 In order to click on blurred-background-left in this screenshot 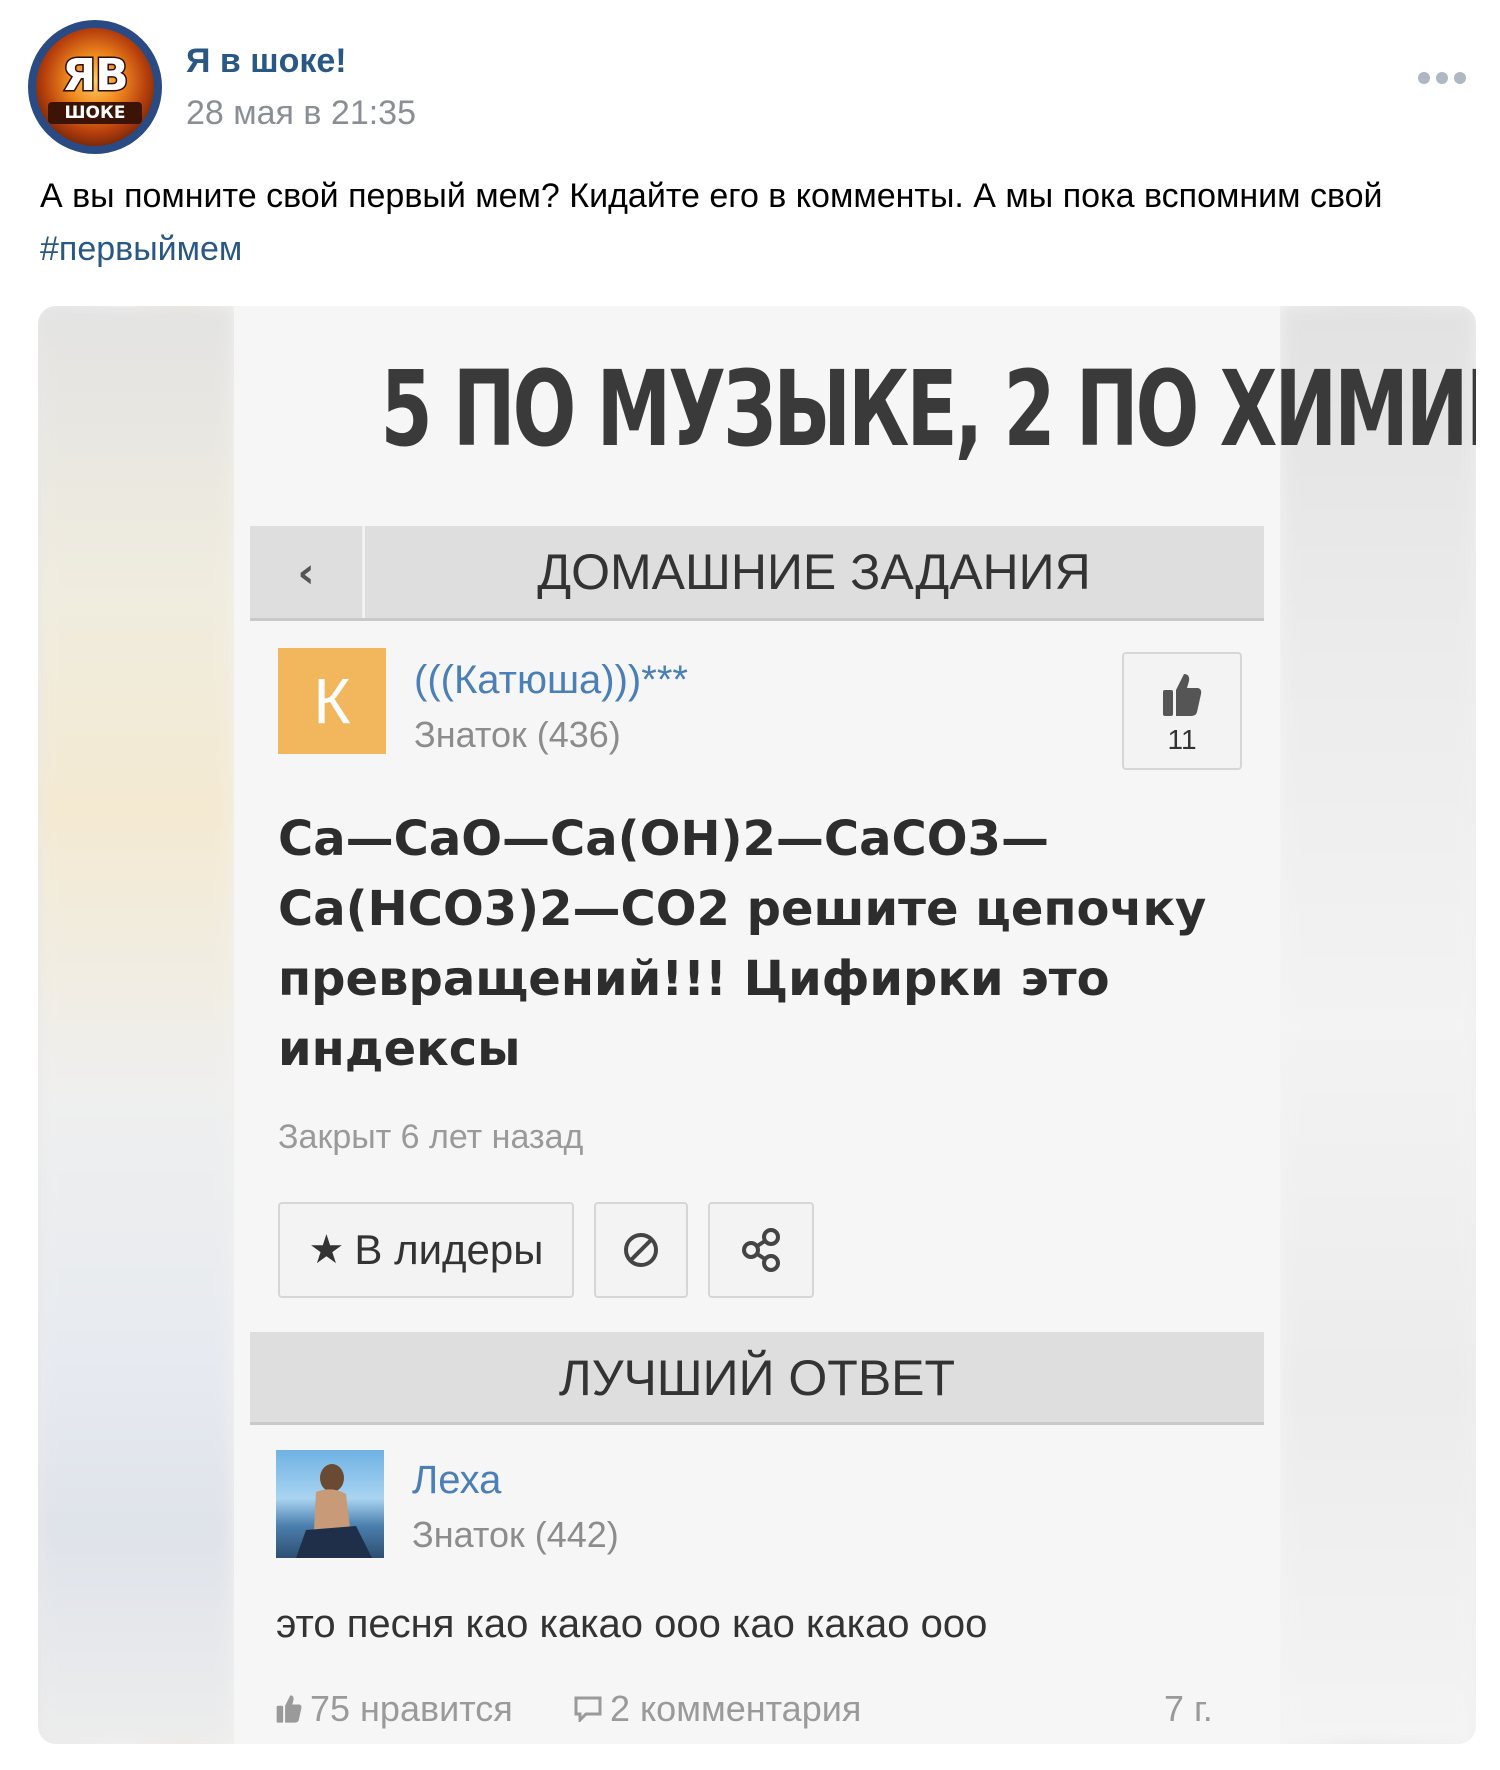, I will do `click(136, 1025)`.